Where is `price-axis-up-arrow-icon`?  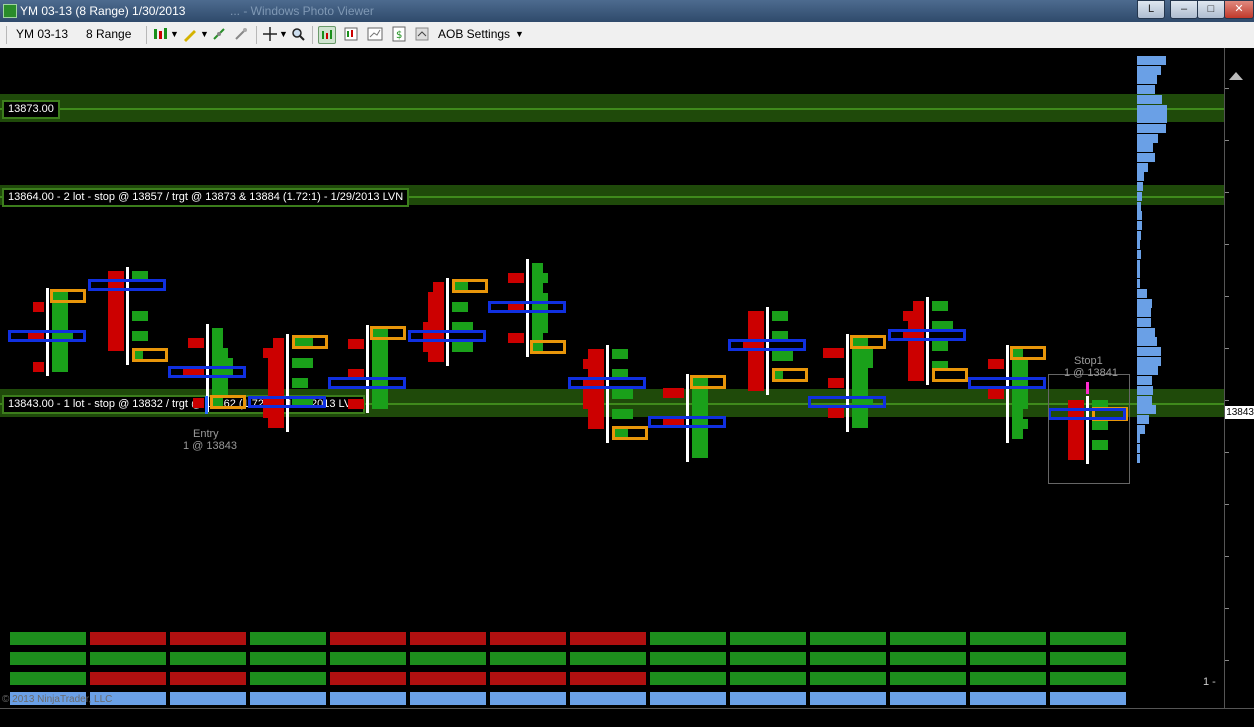
price-axis-up-arrow-icon is located at coordinates (1236, 76).